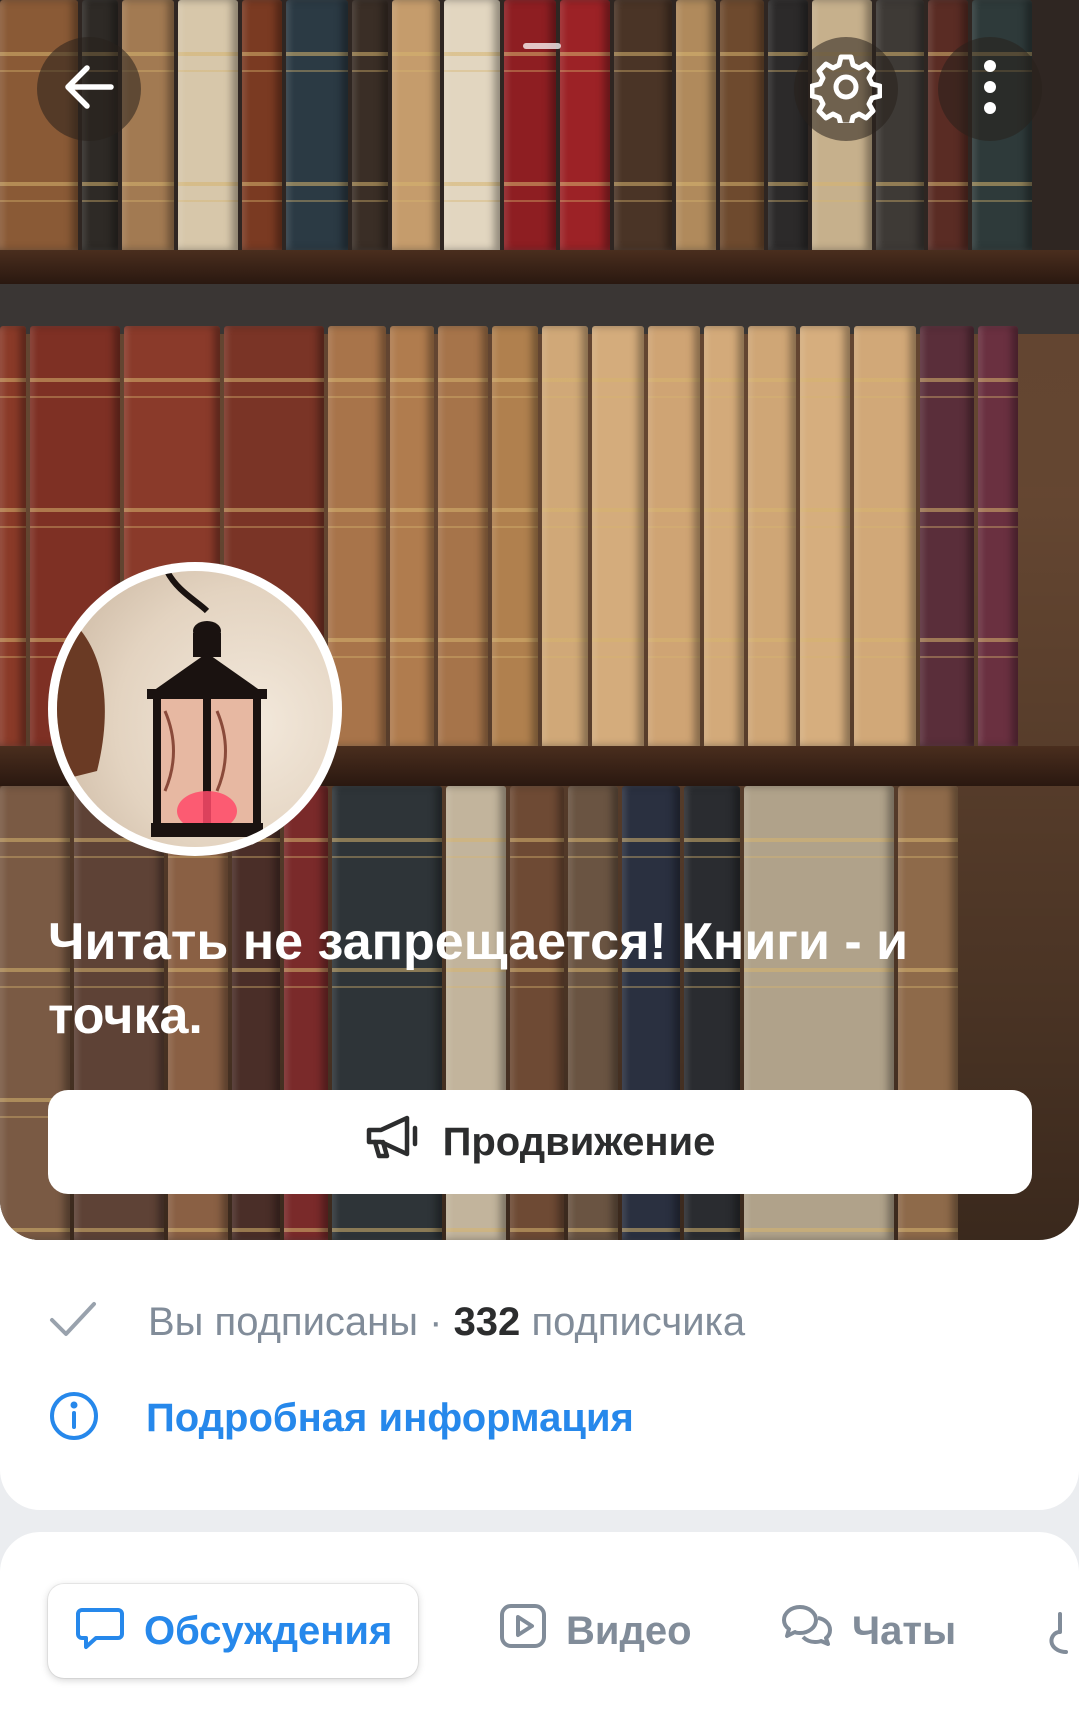 The image size is (1079, 1733). What do you see at coordinates (807, 1631) in the screenshot?
I see `chats-icon` at bounding box center [807, 1631].